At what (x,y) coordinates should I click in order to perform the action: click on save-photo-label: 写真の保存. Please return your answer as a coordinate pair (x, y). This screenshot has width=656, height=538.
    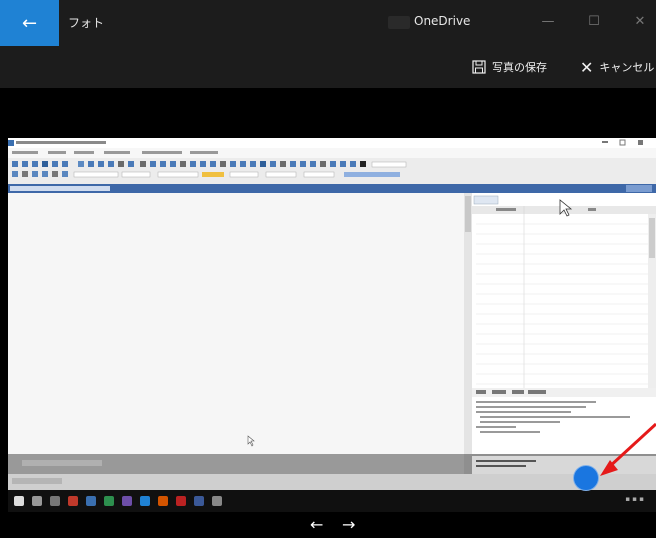
    Looking at the image, I should click on (519, 67).